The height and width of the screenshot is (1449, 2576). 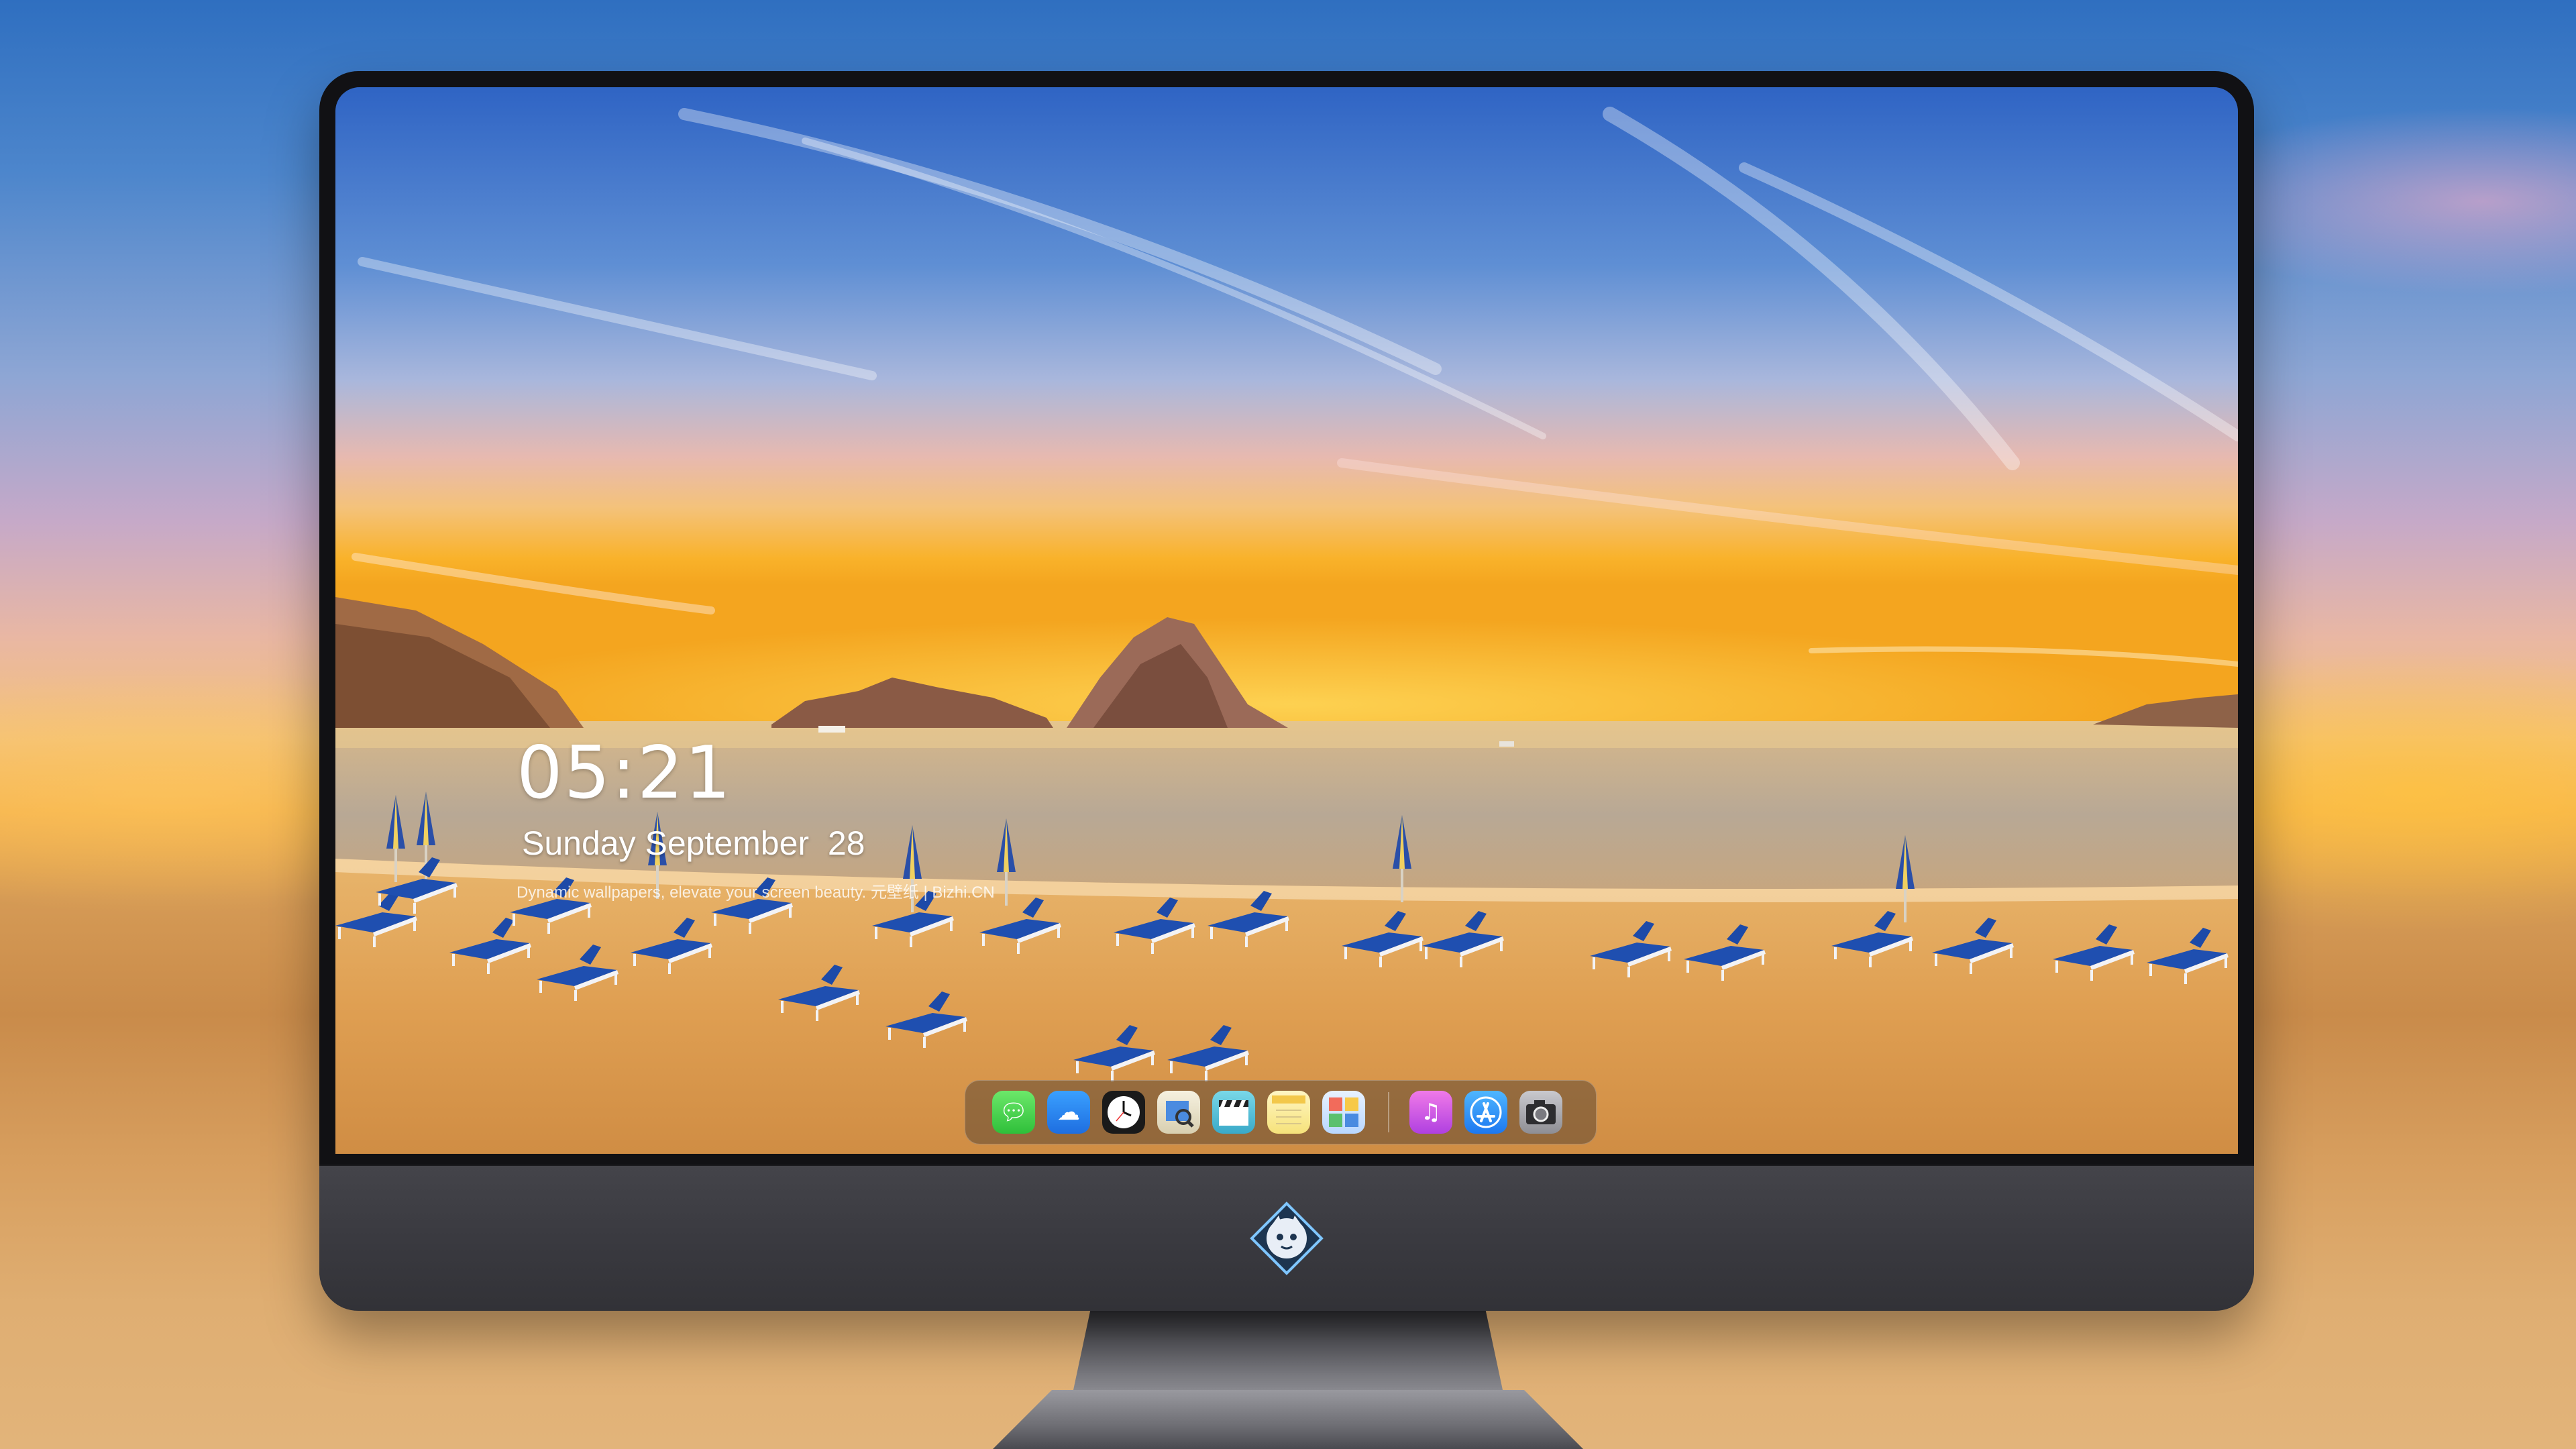 I want to click on notes-icon, so click(x=1288, y=1112).